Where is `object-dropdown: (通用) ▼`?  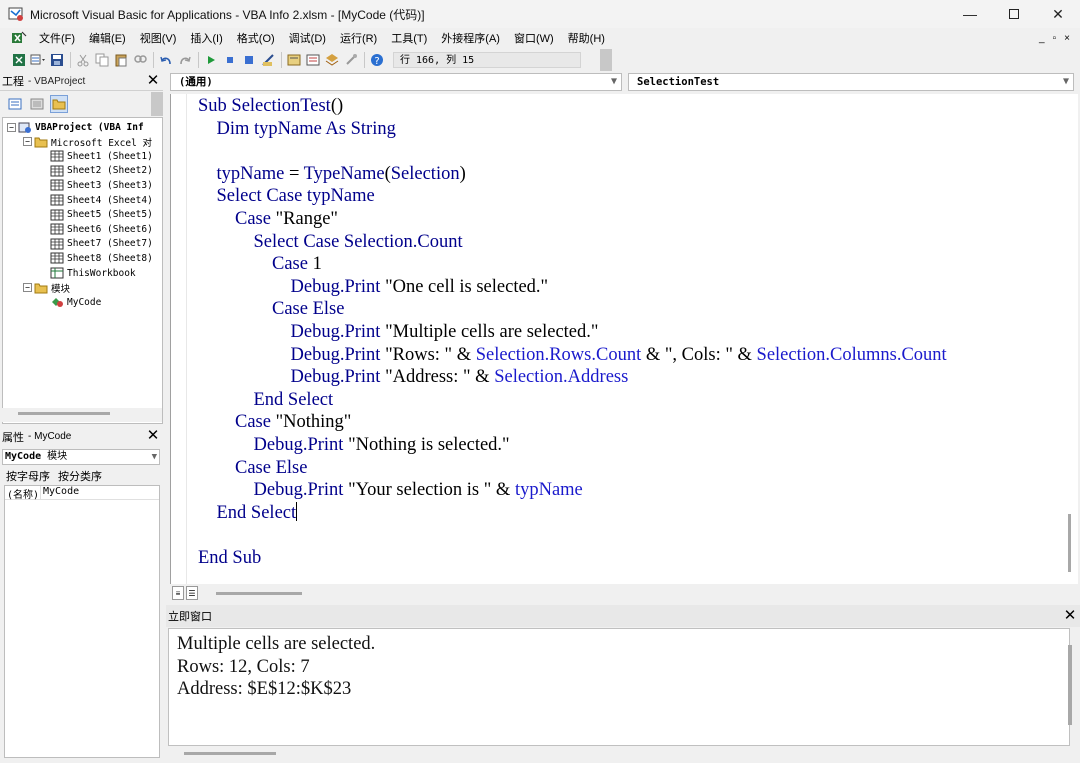 object-dropdown: (通用) ▼ is located at coordinates (396, 82).